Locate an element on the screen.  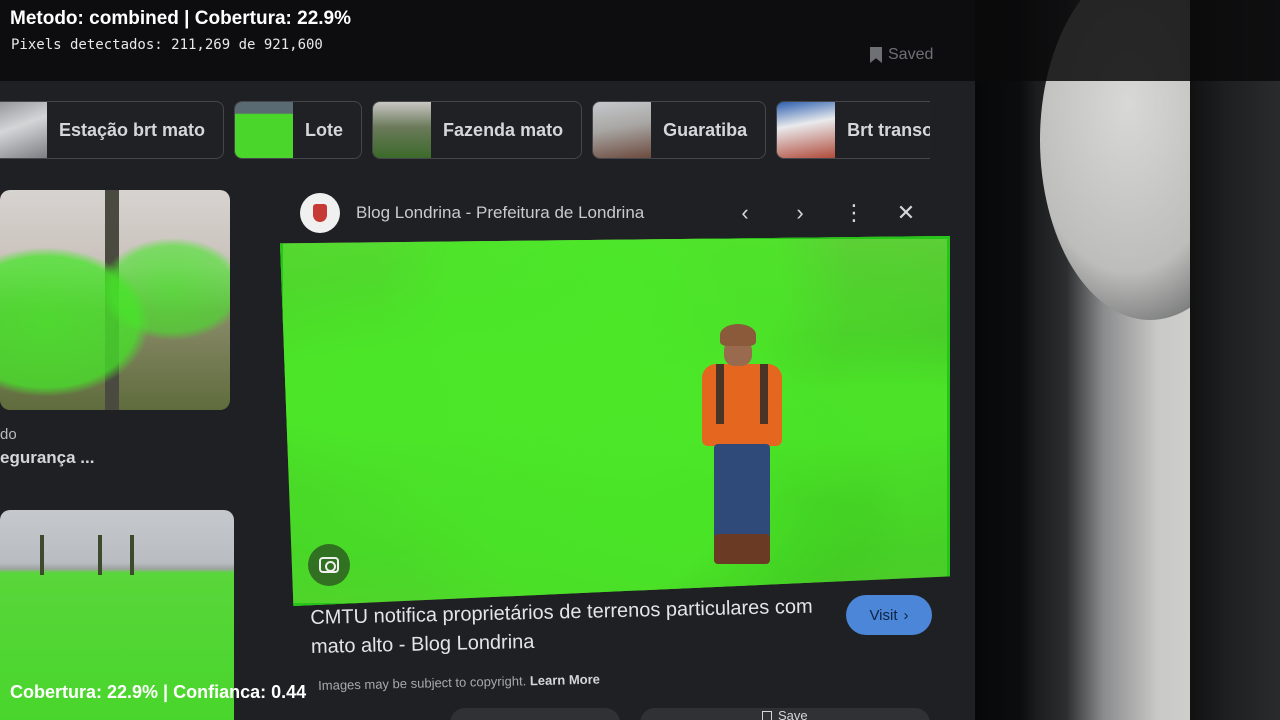
save-label: Save is located at coordinates (793, 714).